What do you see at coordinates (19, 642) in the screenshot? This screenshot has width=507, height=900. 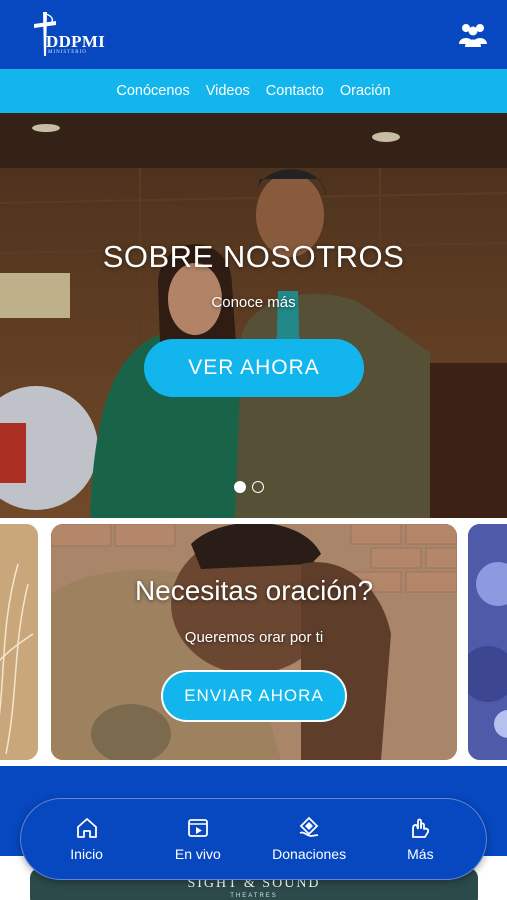 I see `previous-card` at bounding box center [19, 642].